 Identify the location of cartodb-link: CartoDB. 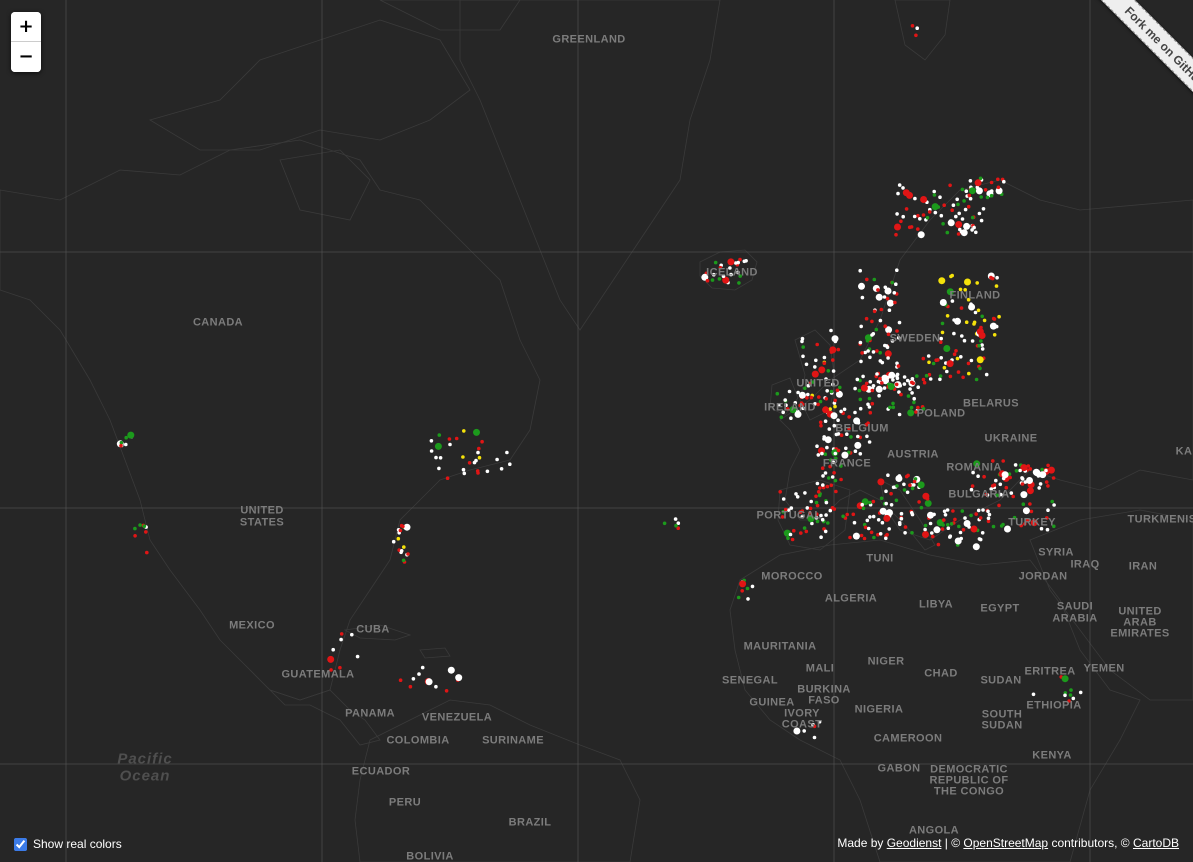
(1156, 843).